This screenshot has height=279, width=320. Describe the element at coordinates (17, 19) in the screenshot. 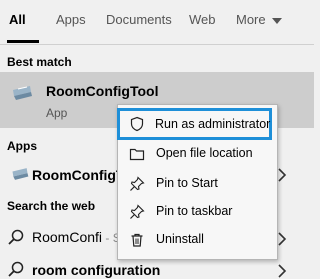

I see `tab-all: All` at that location.